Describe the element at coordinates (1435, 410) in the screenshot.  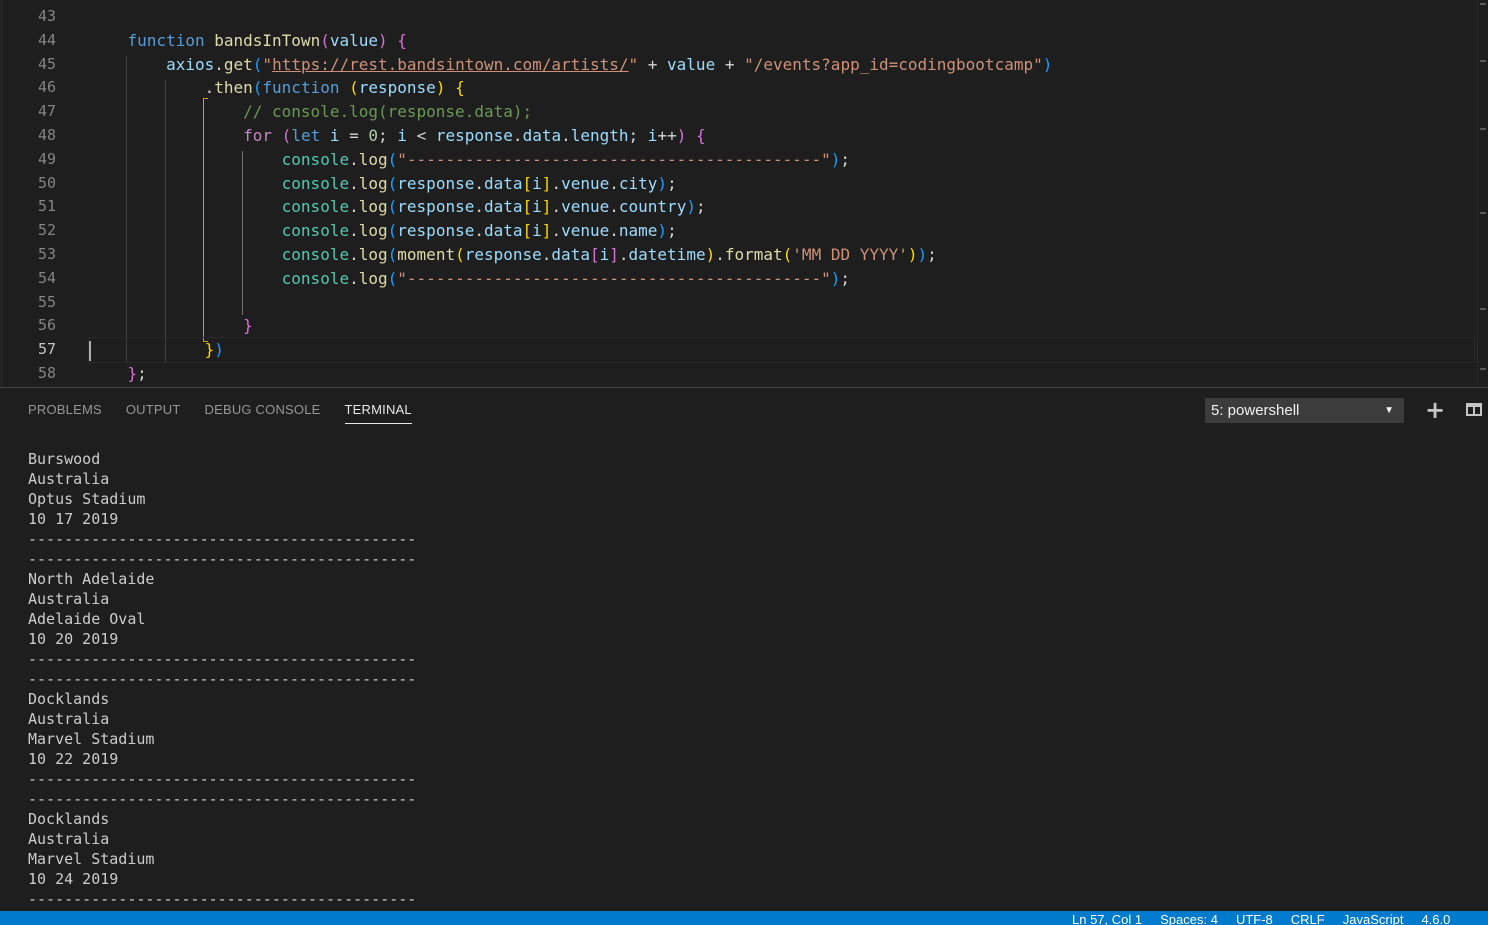
I see `plus-icon: +` at that location.